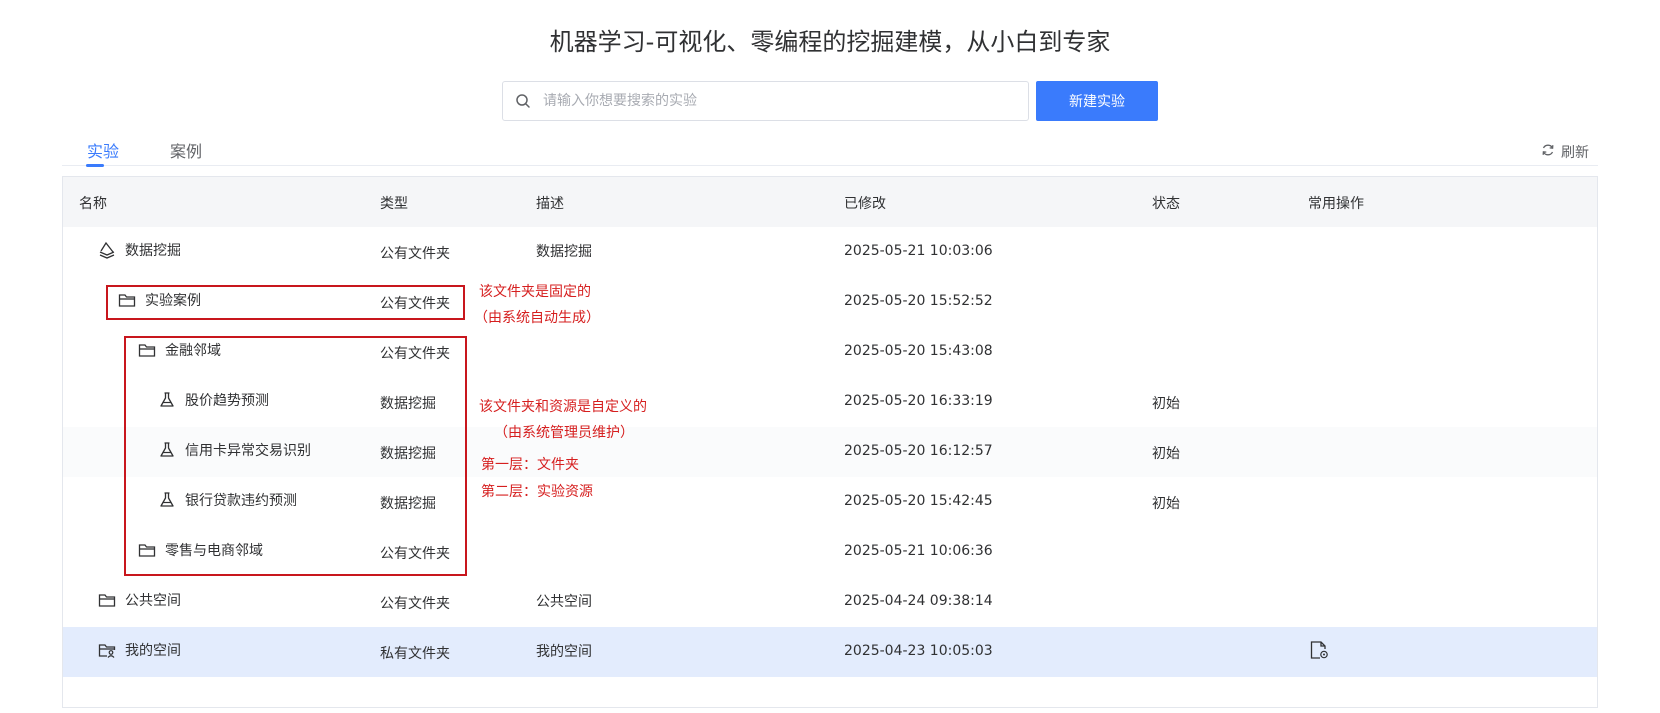 This screenshot has height=713, width=1660. I want to click on tab-cases: 案例, so click(186, 150).